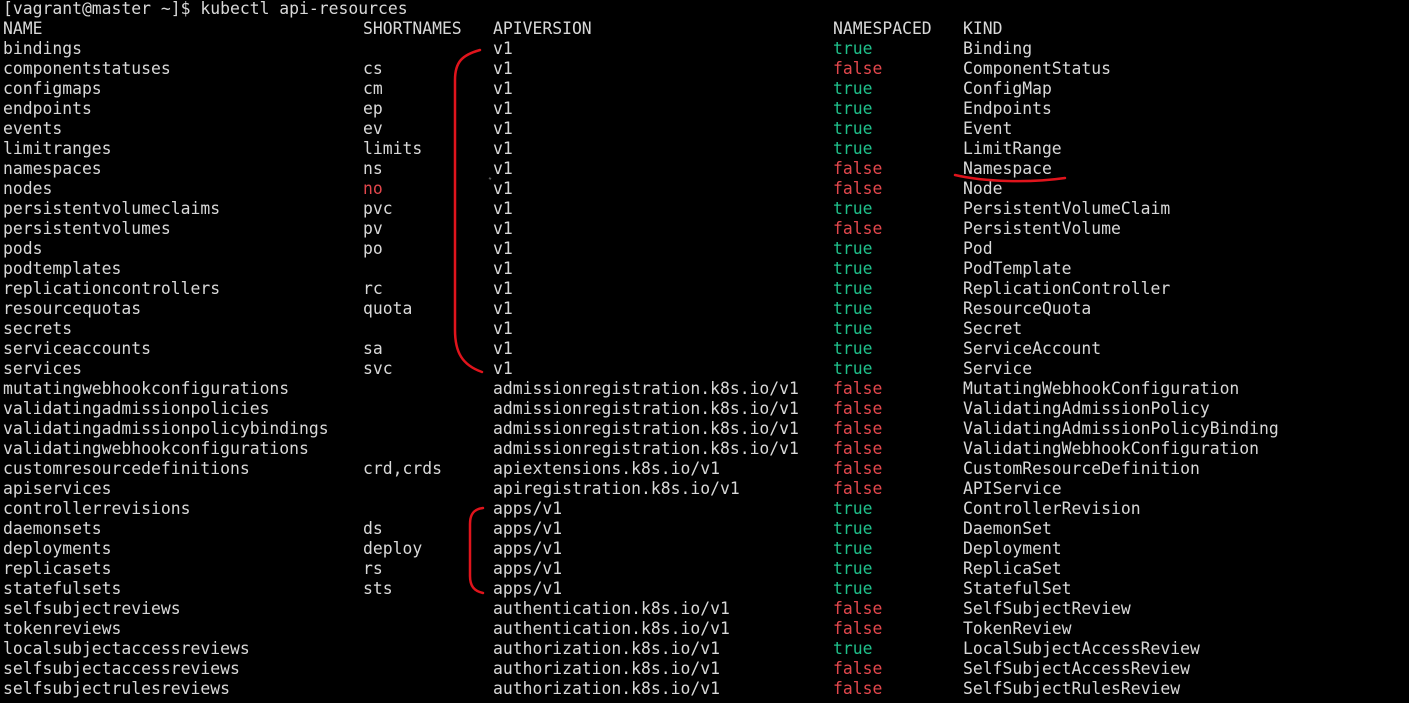 The height and width of the screenshot is (703, 1409). I want to click on cell-kind: SelfSubjectRulesReview, so click(1072, 688).